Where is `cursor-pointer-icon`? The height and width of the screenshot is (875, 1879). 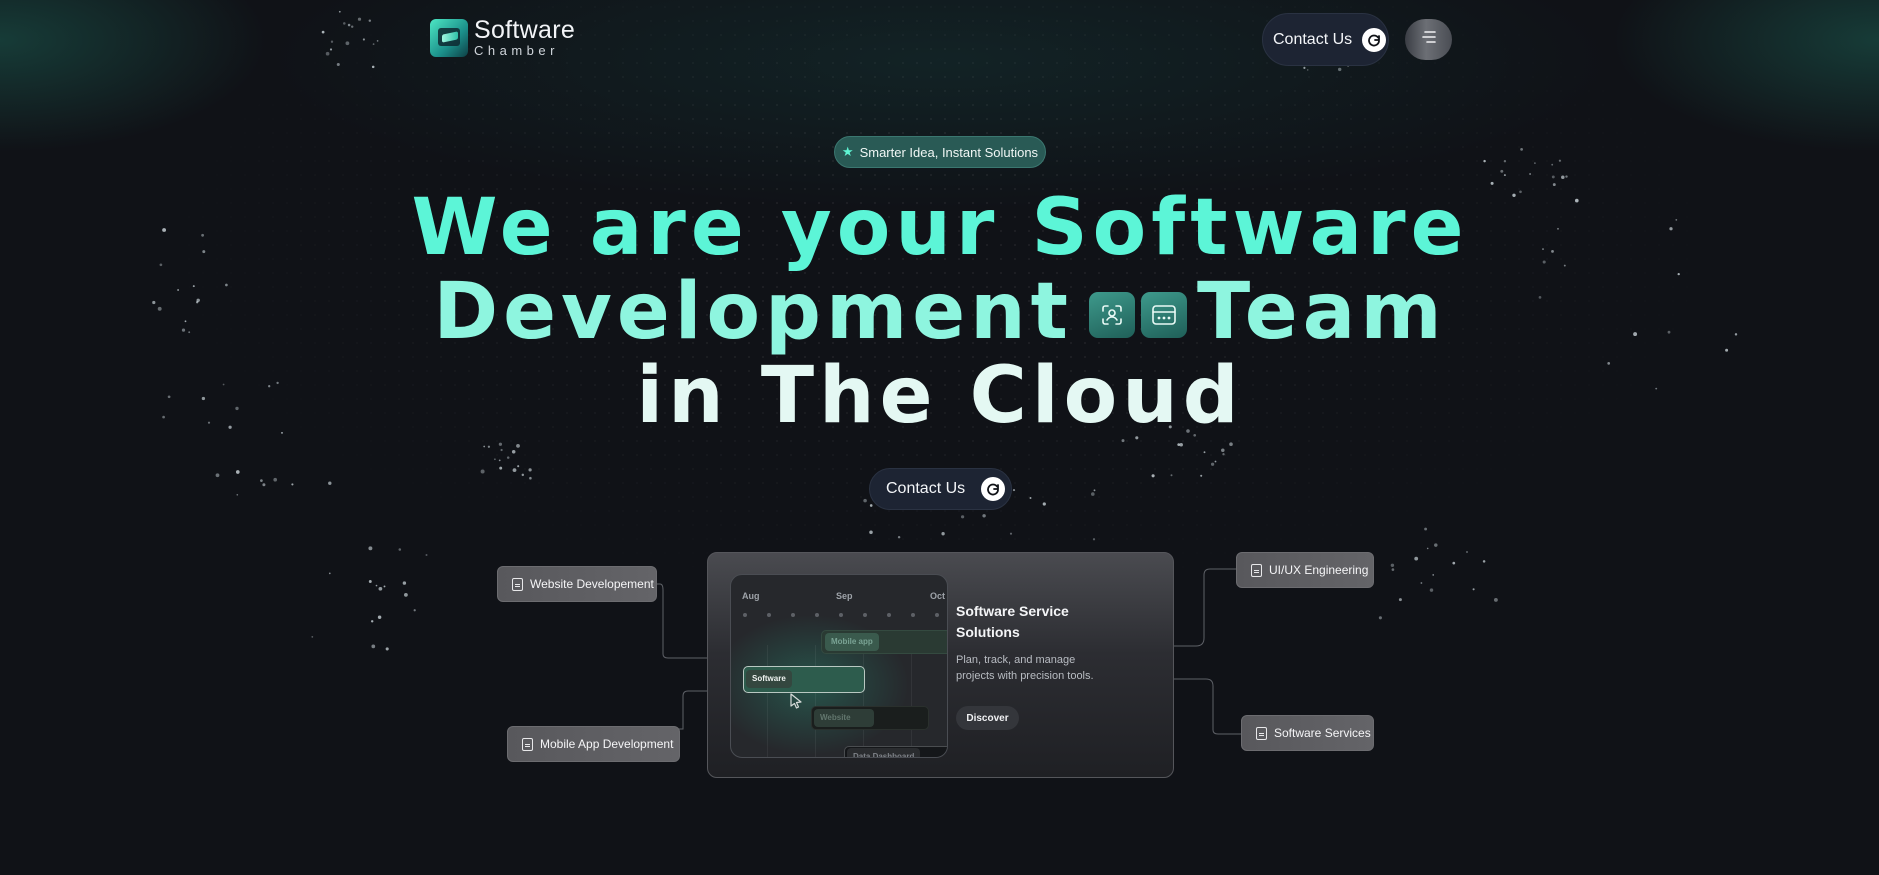
cursor-pointer-icon is located at coordinates (796, 703).